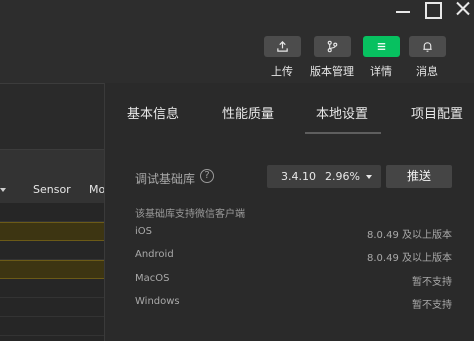 This screenshot has height=341, width=474. Describe the element at coordinates (3, 190) in the screenshot. I see `sort-arrow-icon` at that location.